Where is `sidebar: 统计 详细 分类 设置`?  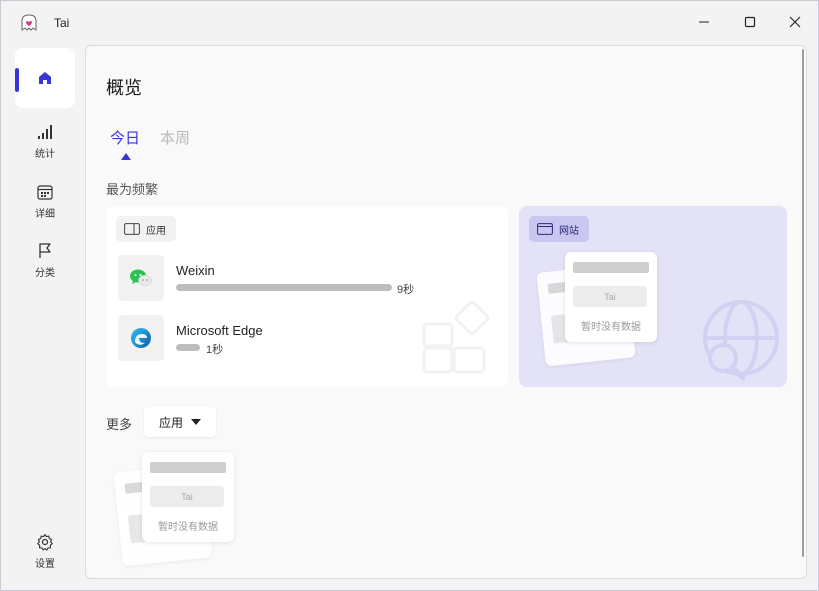
sidebar: 统计 详细 分类 设置 is located at coordinates (43, 318).